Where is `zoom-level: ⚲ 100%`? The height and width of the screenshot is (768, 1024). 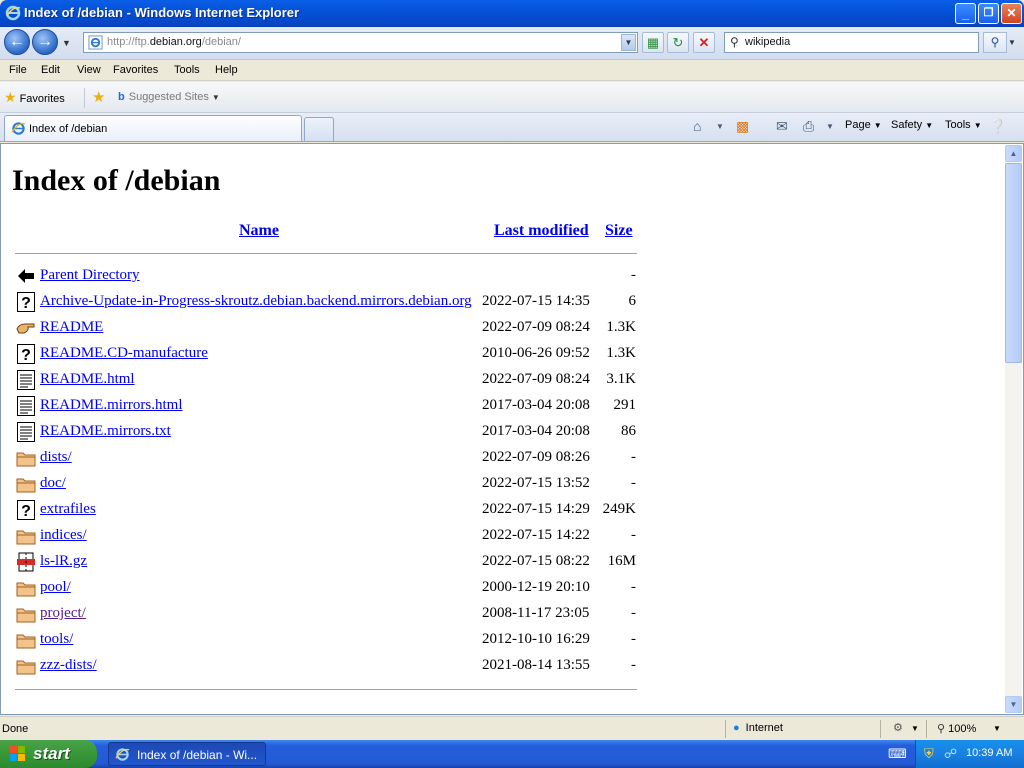
zoom-level: ⚲ 100% is located at coordinates (956, 728).